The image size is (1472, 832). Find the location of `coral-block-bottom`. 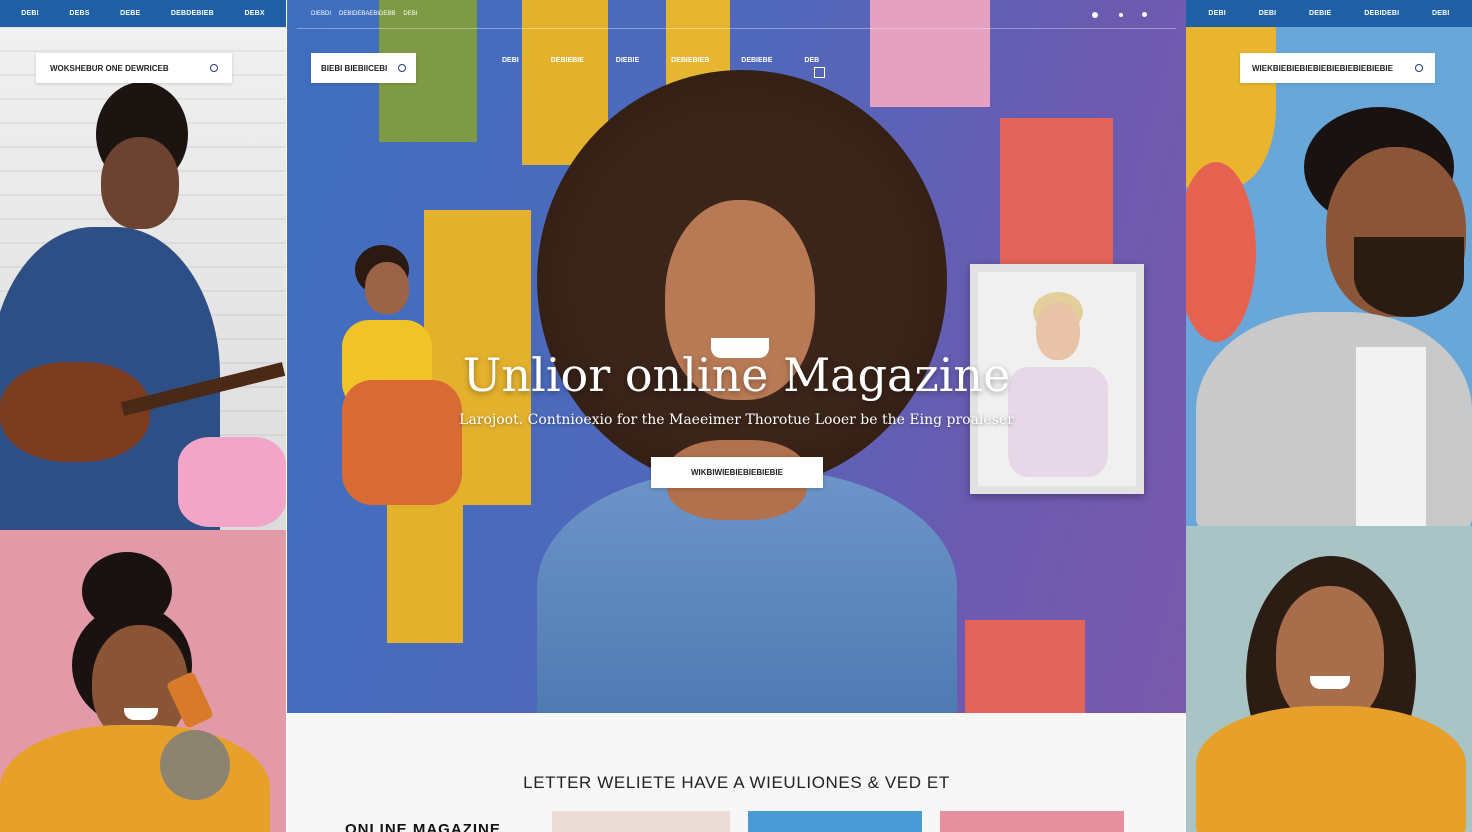

coral-block-bottom is located at coordinates (1025, 666).